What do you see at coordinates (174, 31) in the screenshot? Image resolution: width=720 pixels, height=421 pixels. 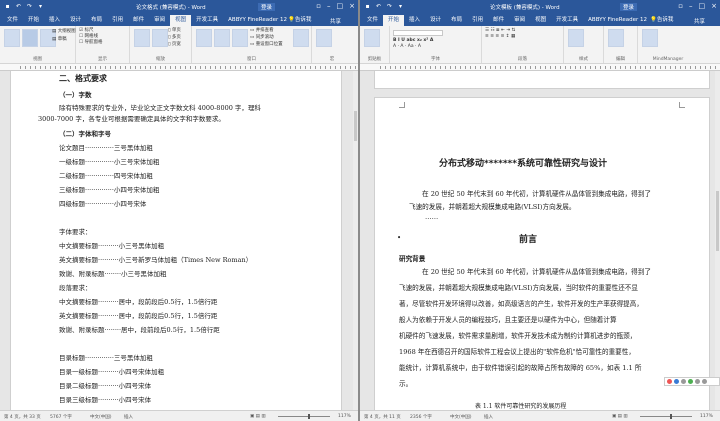 I see `one-page-button: ▯ 单页` at bounding box center [174, 31].